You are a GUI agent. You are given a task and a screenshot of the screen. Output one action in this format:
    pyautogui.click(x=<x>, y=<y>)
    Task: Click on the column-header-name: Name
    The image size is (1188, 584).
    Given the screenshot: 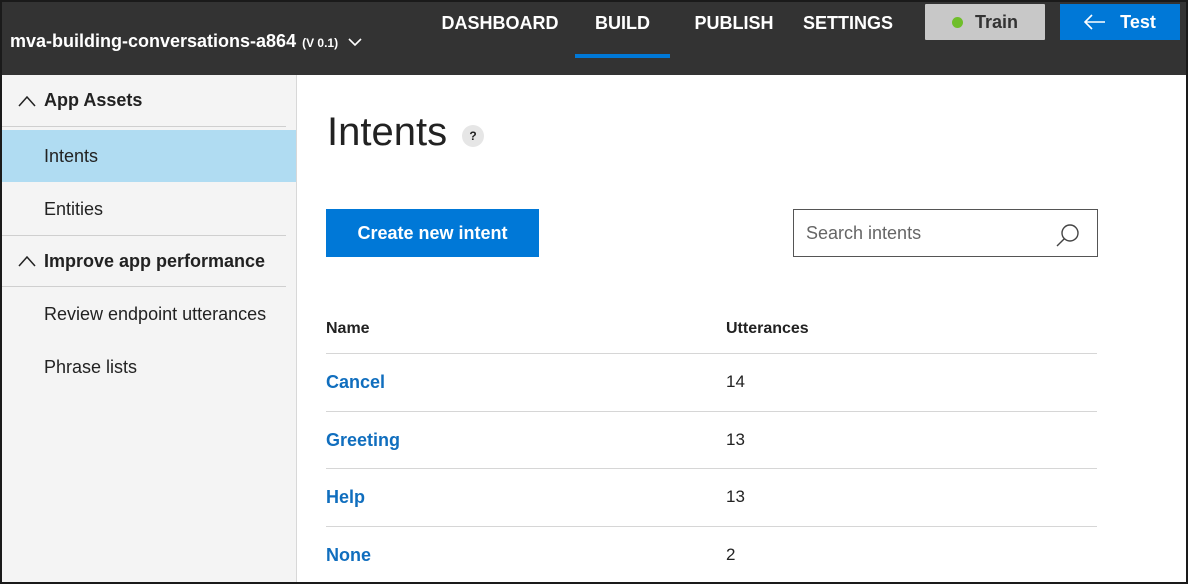 What is the action you would take?
    pyautogui.click(x=348, y=329)
    